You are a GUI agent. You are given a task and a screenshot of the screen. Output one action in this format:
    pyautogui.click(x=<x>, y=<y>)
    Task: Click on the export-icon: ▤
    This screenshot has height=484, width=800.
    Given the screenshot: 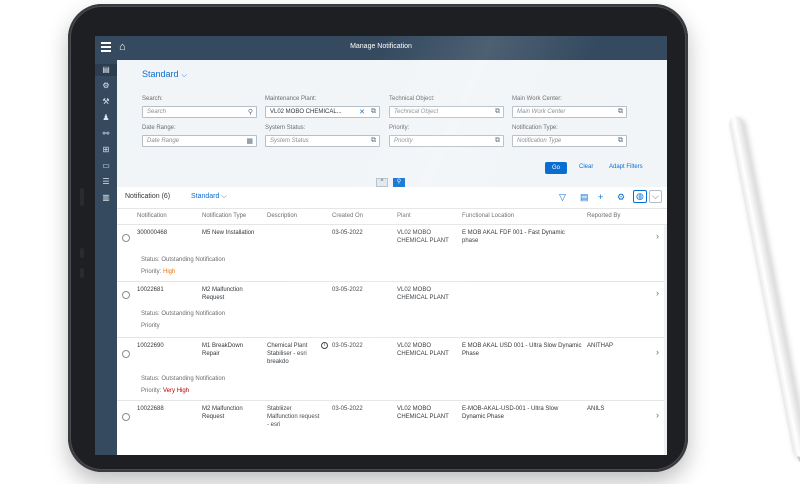 What is the action you would take?
    pyautogui.click(x=584, y=197)
    